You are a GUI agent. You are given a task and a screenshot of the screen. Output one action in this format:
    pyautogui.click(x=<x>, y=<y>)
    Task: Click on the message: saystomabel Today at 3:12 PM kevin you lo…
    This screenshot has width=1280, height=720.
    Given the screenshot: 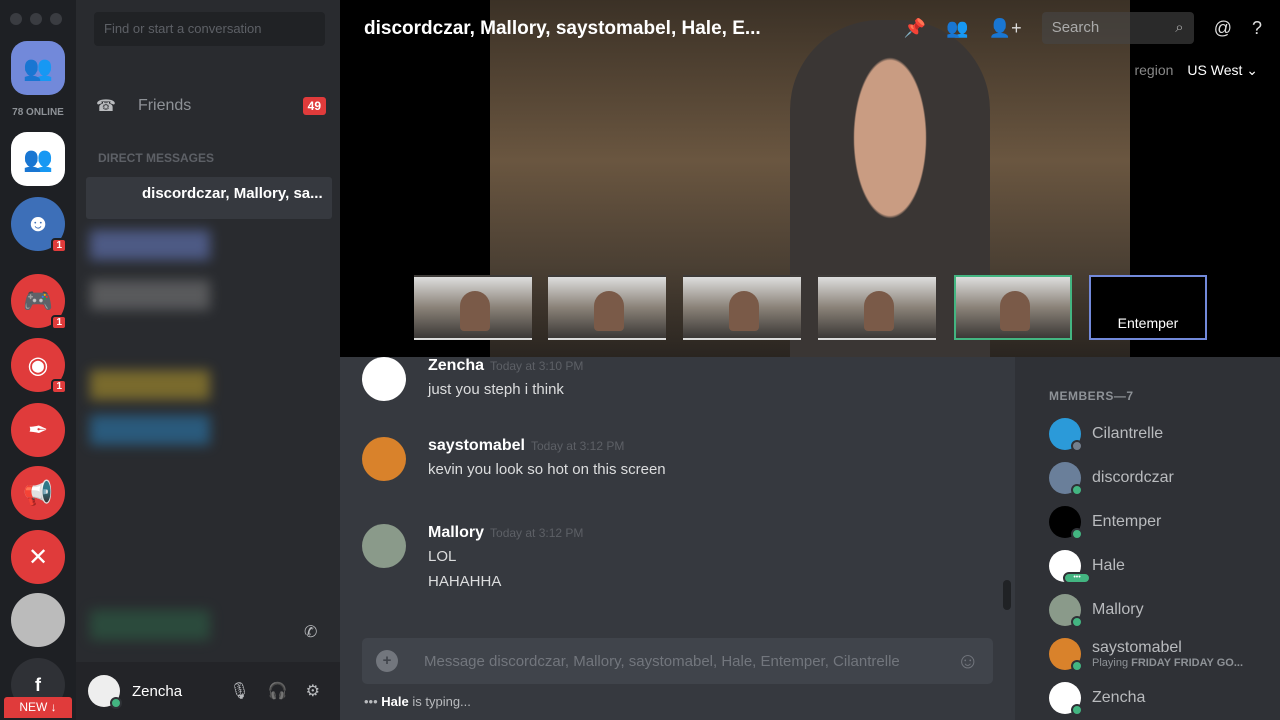 What is the action you would take?
    pyautogui.click(x=514, y=459)
    